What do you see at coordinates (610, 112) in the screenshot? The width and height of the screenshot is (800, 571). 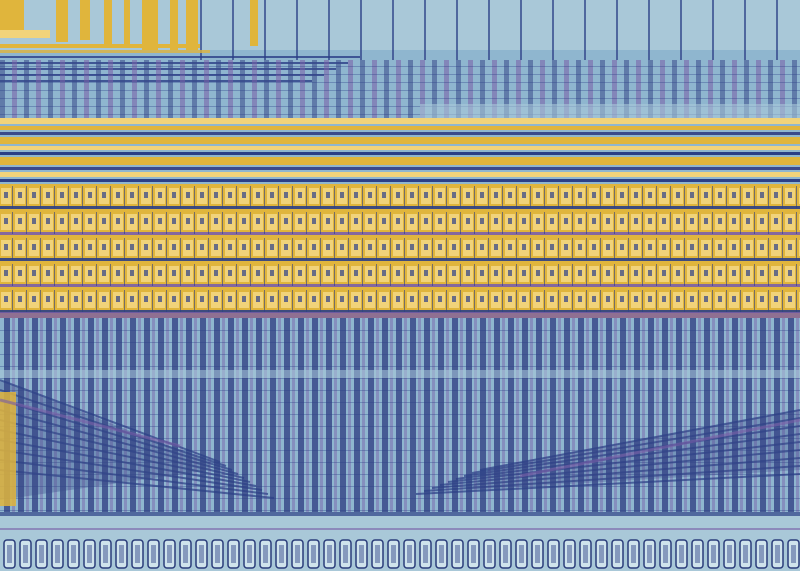 I see `upper-pad-strip` at bounding box center [610, 112].